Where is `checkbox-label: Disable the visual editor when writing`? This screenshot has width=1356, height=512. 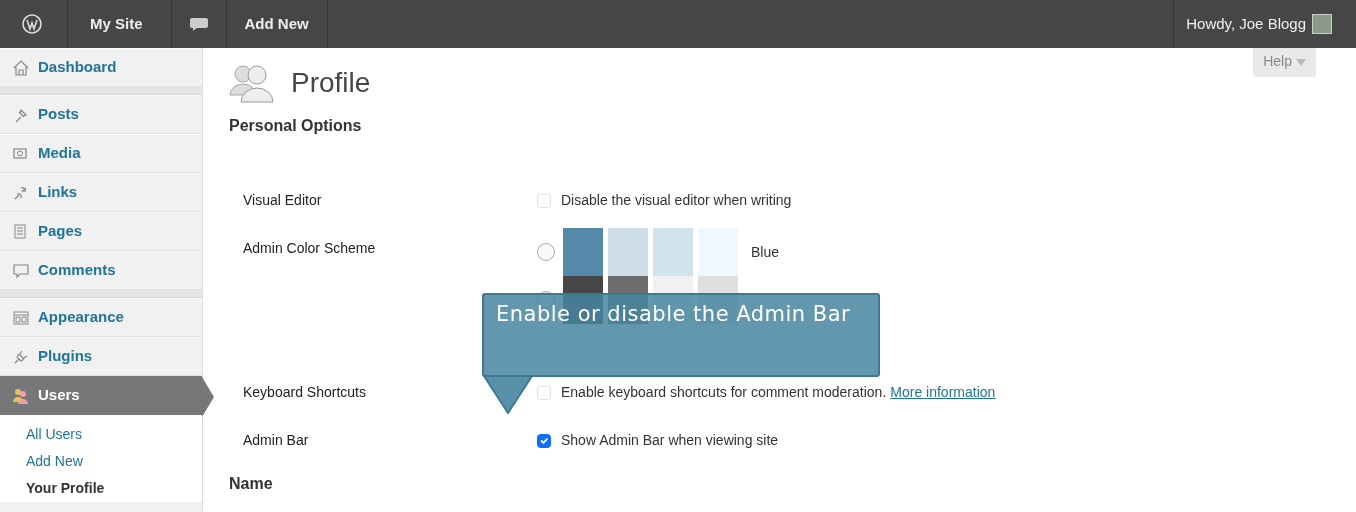 checkbox-label: Disable the visual editor when writing is located at coordinates (676, 200).